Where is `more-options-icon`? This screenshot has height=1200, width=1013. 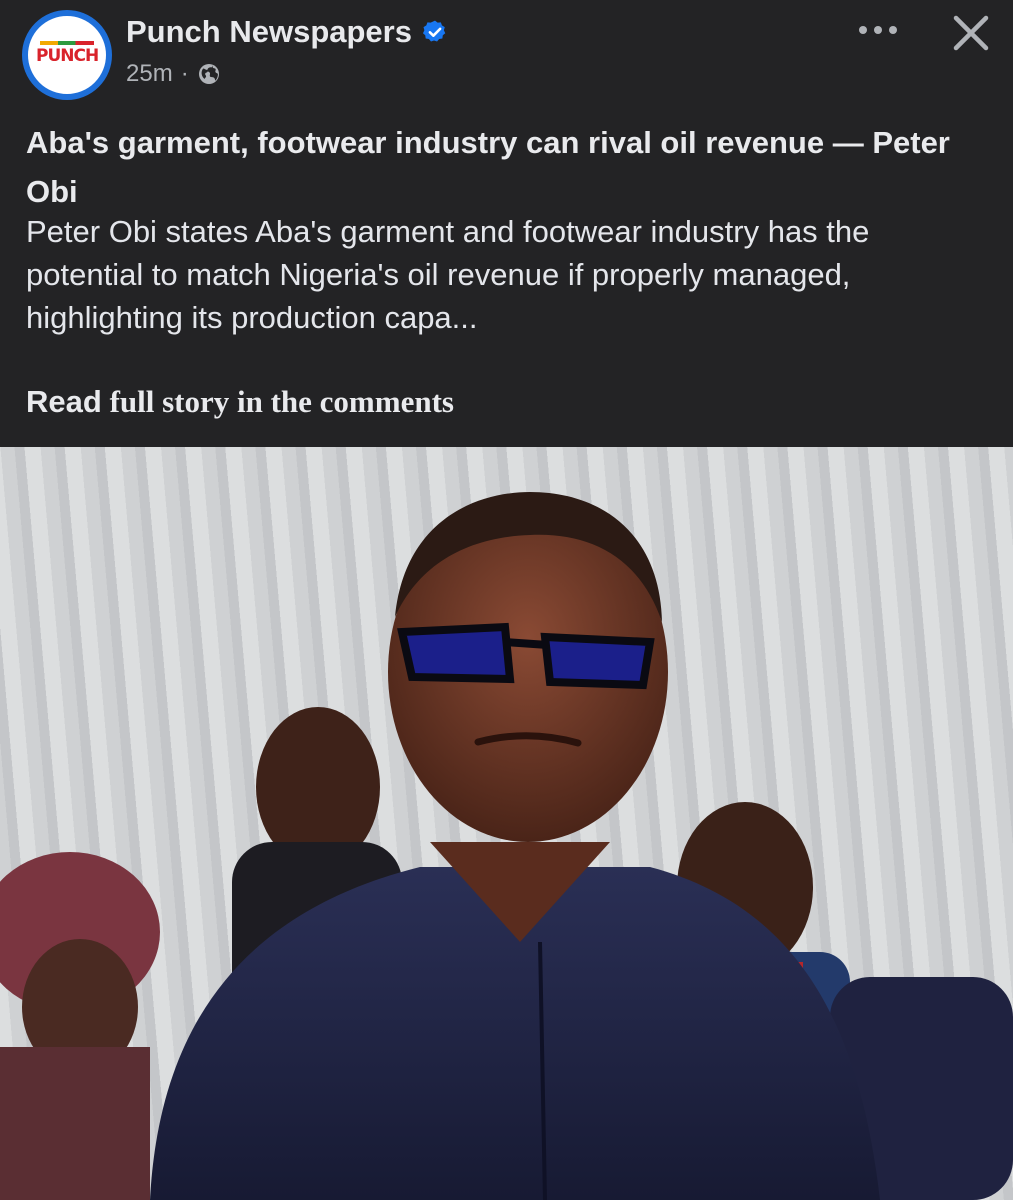
more-options-icon is located at coordinates (878, 30).